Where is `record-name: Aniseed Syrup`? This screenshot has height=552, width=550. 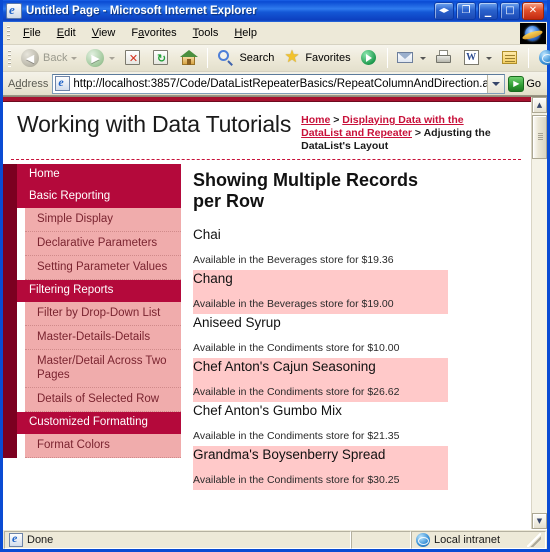
record-name: Aniseed Syrup is located at coordinates (237, 322).